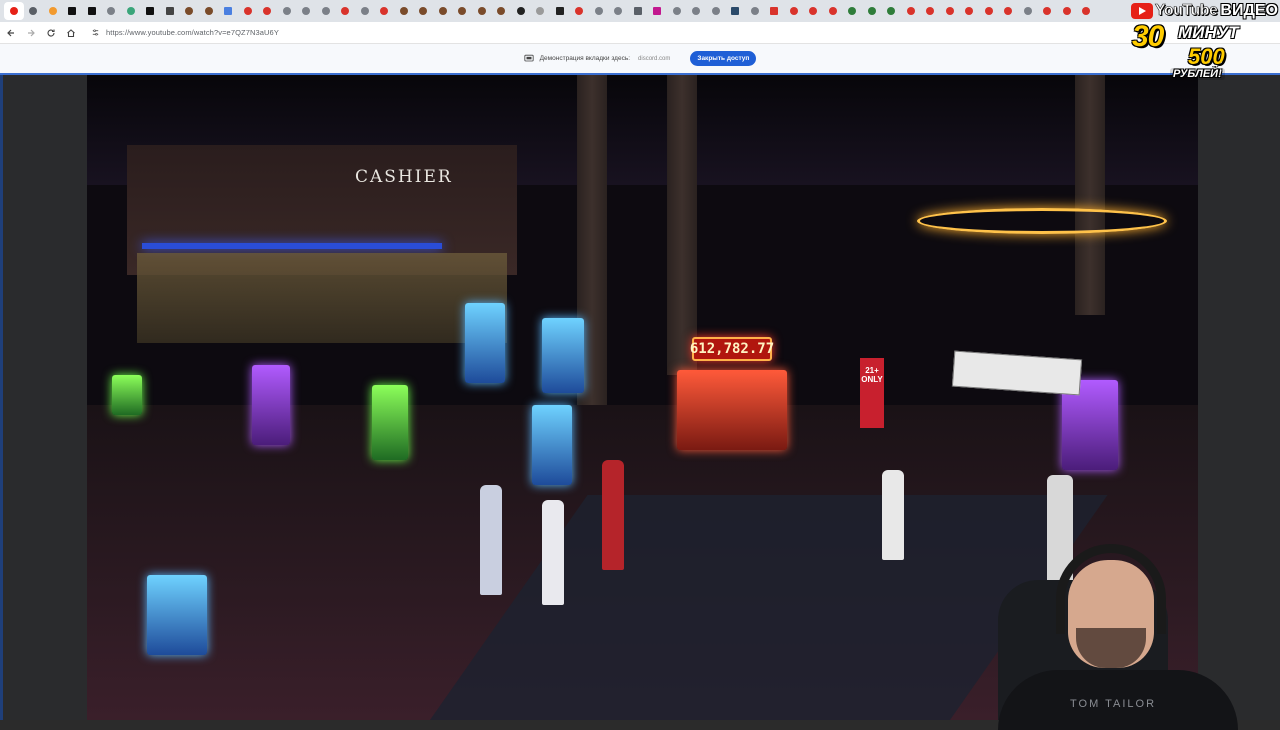  I want to click on cashier-sign: CASHIER, so click(404, 177).